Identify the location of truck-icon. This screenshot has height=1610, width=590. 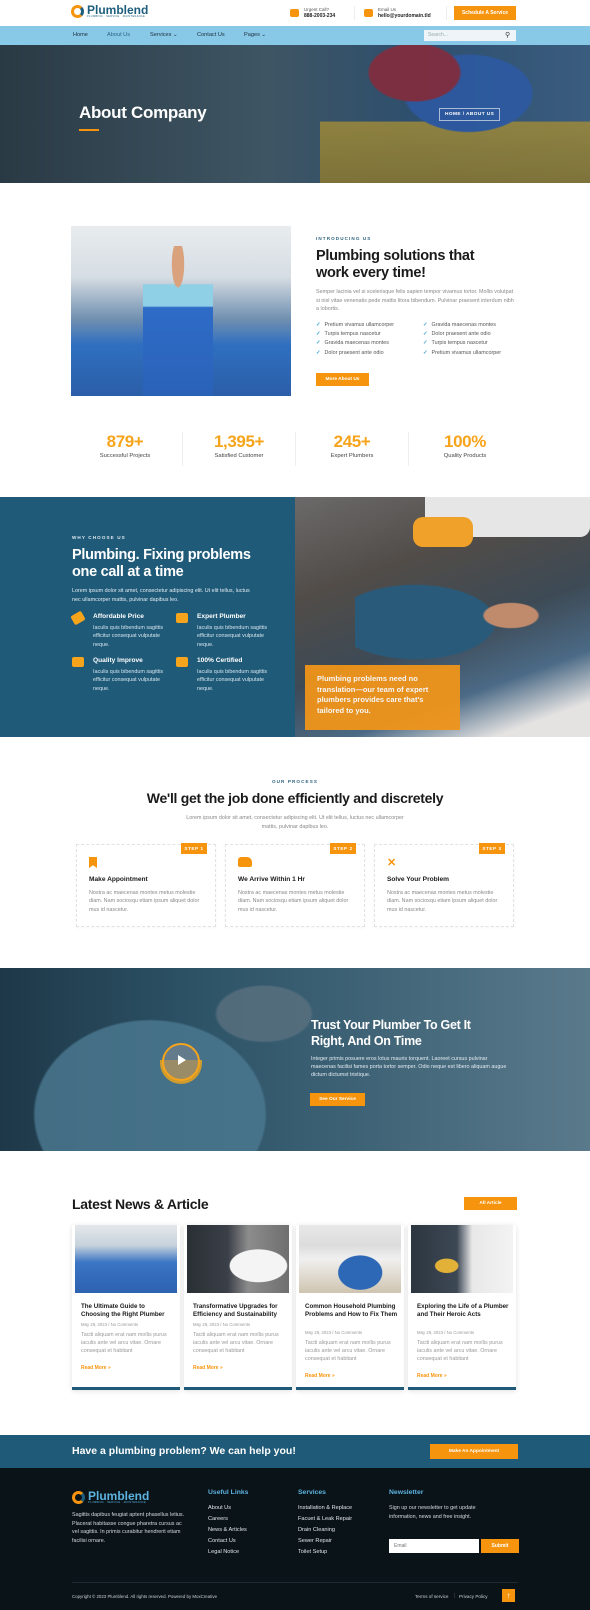
(245, 863).